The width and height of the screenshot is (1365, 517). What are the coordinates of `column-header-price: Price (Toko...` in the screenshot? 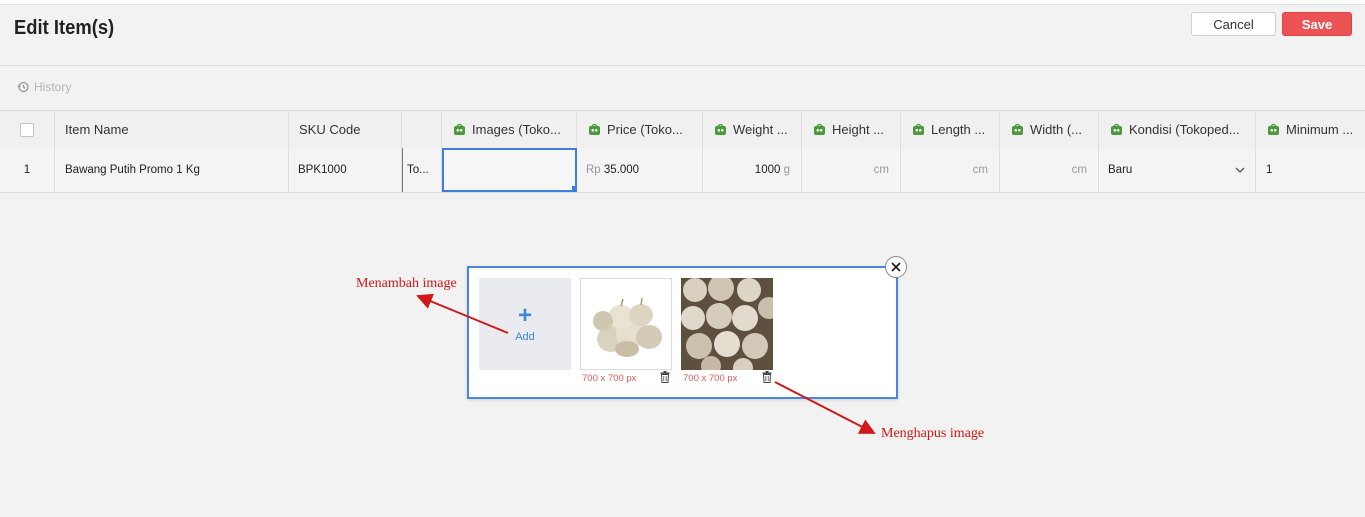 It's located at (640, 129).